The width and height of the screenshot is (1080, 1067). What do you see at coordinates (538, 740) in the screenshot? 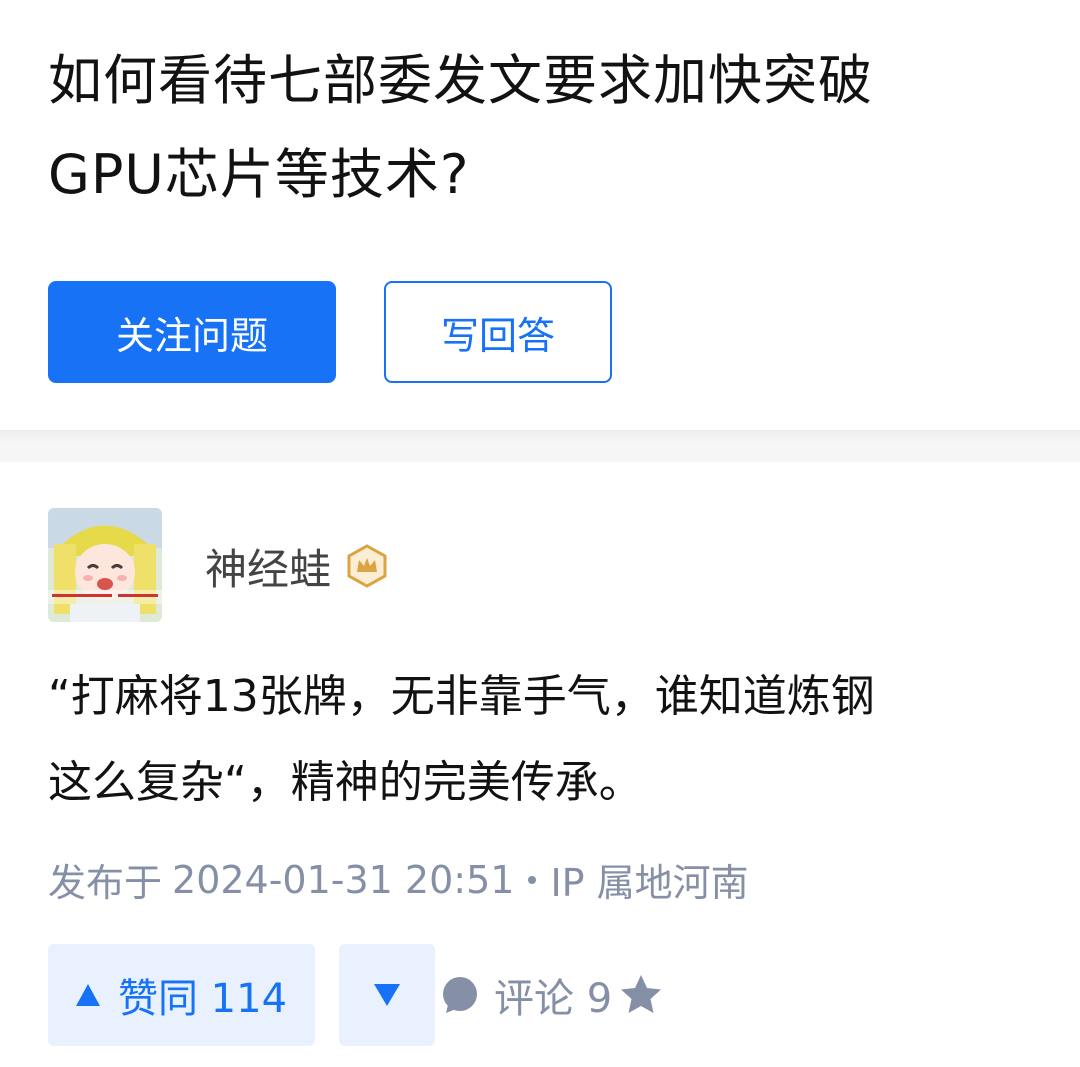
I see `answer-content: “打麻将13张牌，无非靠手气，谁知道炼钢 这么复杂“，精神的完美传承。` at bounding box center [538, 740].